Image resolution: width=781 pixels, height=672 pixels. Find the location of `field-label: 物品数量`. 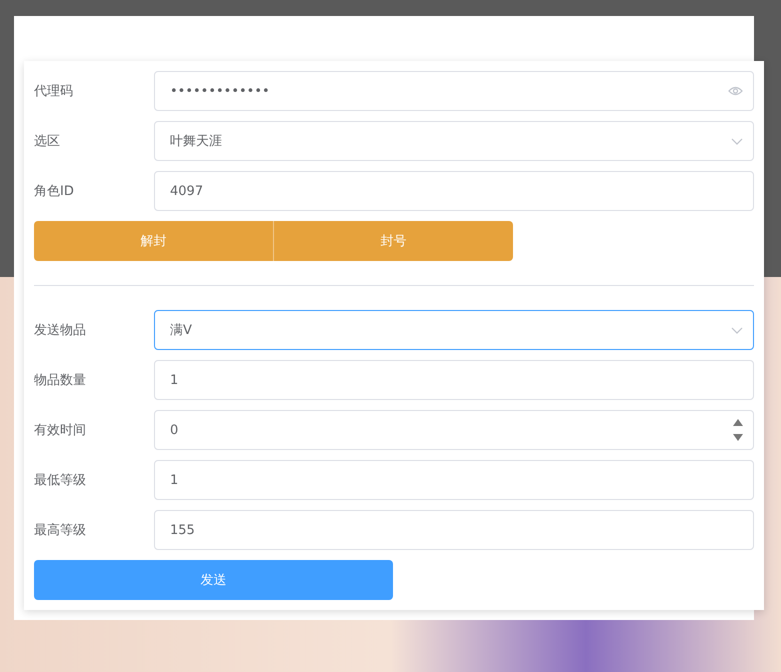

field-label: 物品数量 is located at coordinates (60, 380).